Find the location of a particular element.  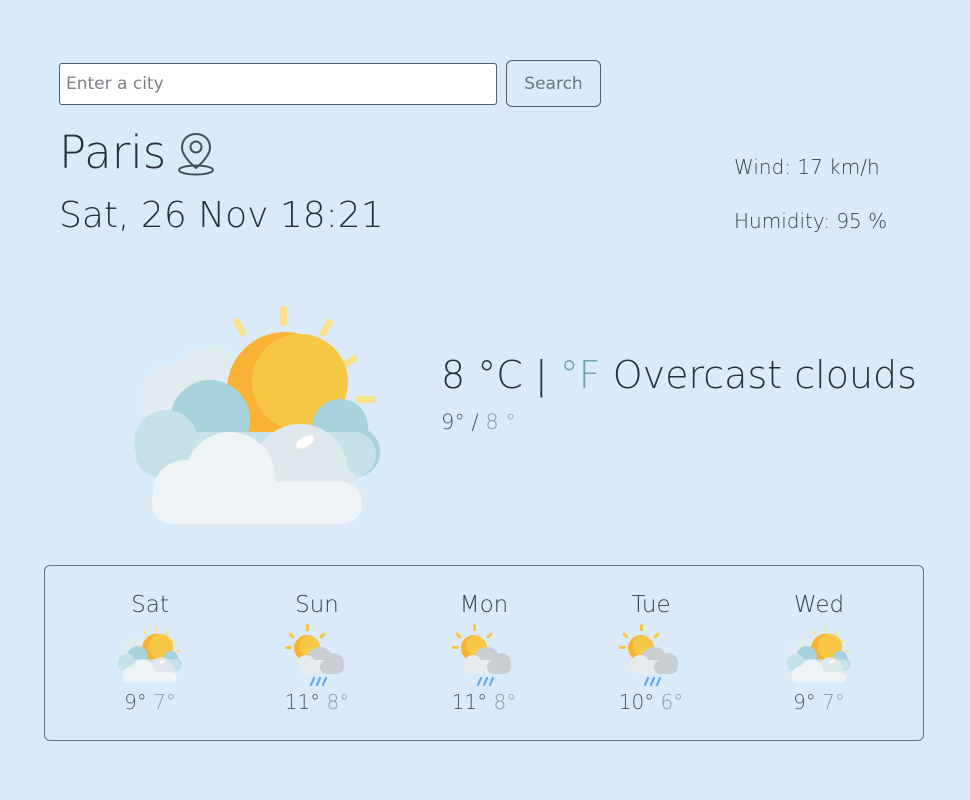

forecast-day-name: Sat is located at coordinates (150, 605).